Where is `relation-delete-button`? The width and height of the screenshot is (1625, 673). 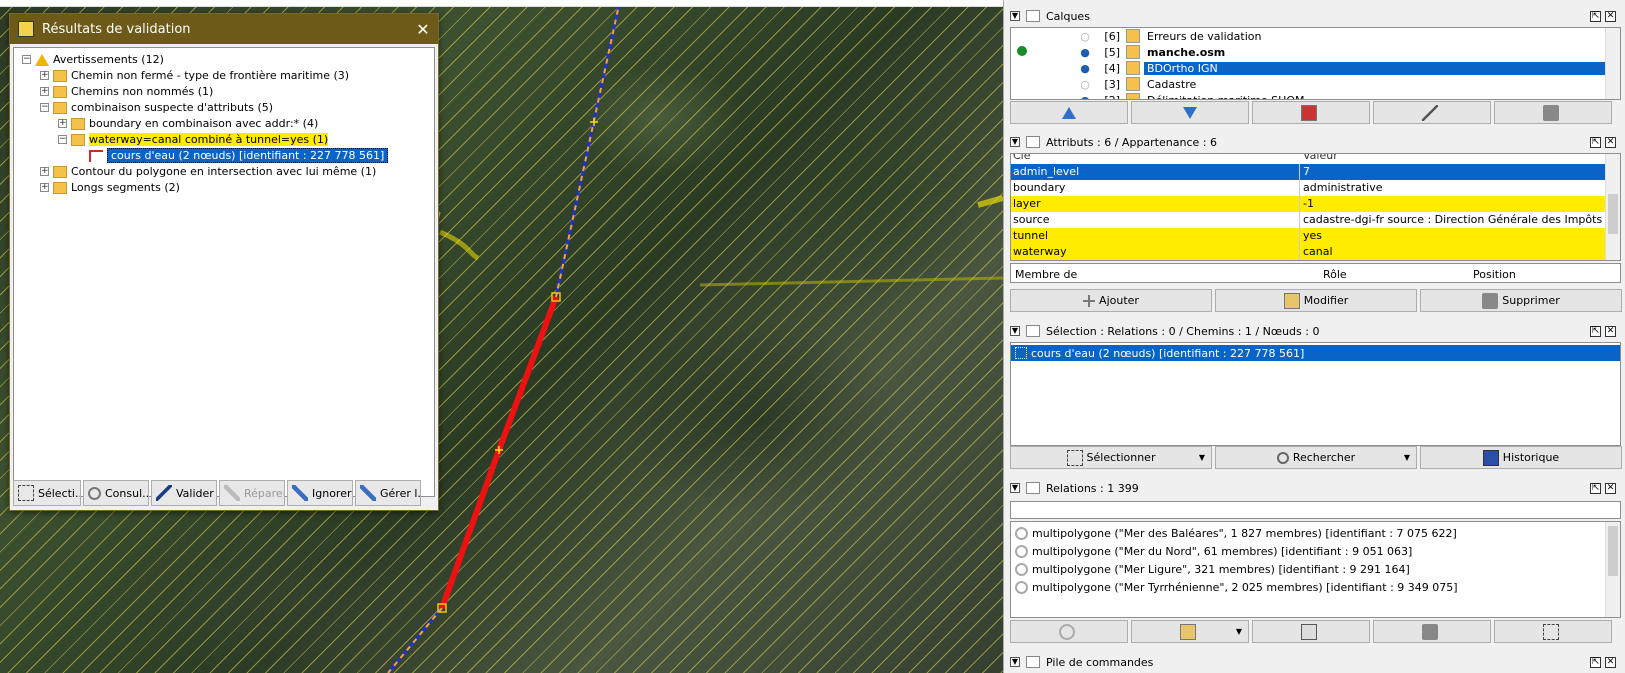 relation-delete-button is located at coordinates (1432, 631).